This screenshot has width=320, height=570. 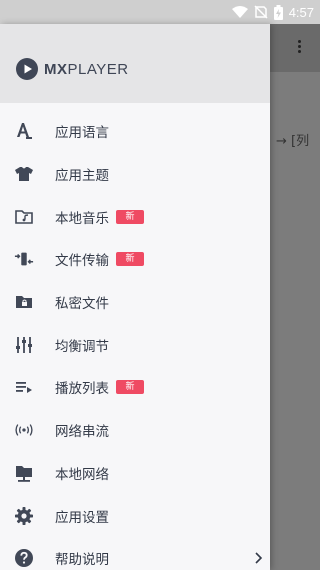 What do you see at coordinates (82, 261) in the screenshot?
I see `menu-label: 文件传输` at bounding box center [82, 261].